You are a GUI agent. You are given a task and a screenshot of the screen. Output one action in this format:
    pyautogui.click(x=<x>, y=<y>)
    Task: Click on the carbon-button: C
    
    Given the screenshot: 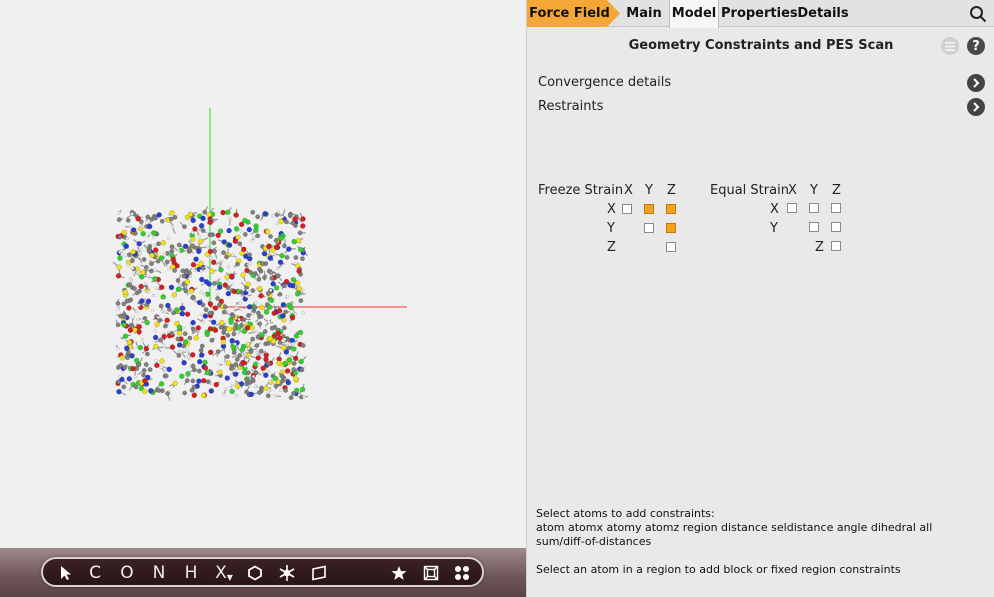 What is the action you would take?
    pyautogui.click(x=95, y=573)
    